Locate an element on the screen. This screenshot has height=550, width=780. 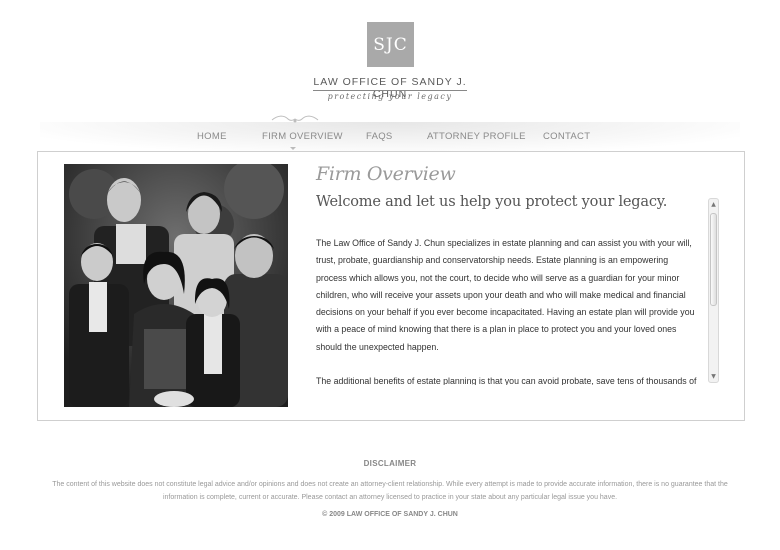
vertical-scrollbar: ▲ ▼ is located at coordinates (713, 290).